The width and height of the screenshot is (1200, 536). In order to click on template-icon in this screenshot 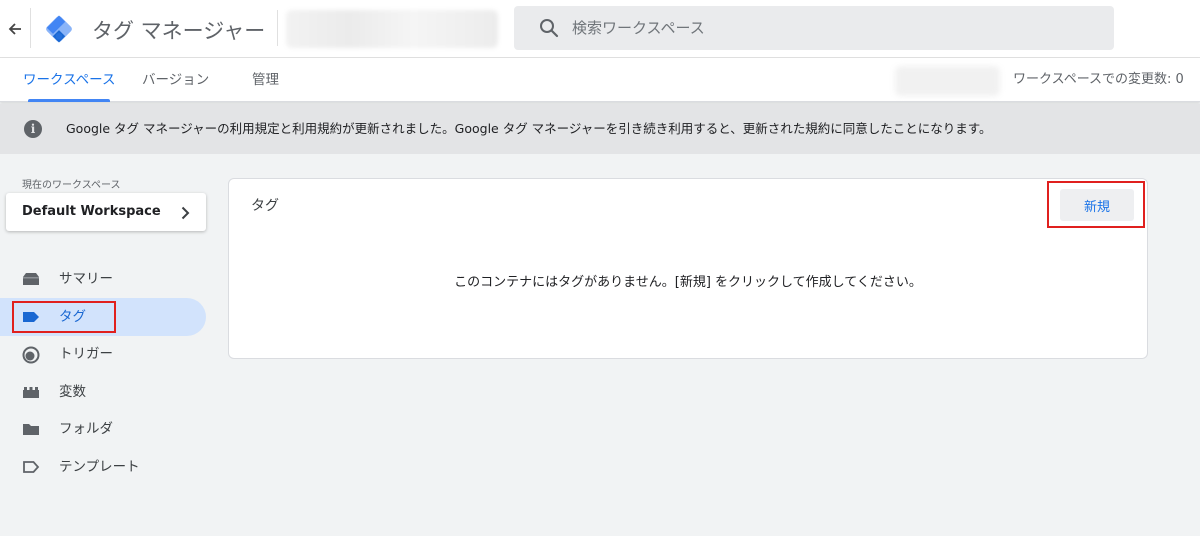, I will do `click(31, 467)`.